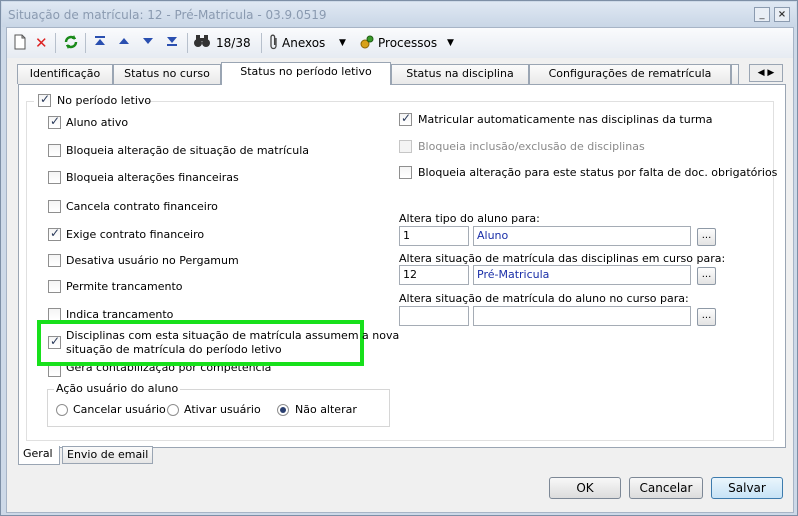 The width and height of the screenshot is (798, 516). What do you see at coordinates (148, 43) in the screenshot?
I see `next-record-icon` at bounding box center [148, 43].